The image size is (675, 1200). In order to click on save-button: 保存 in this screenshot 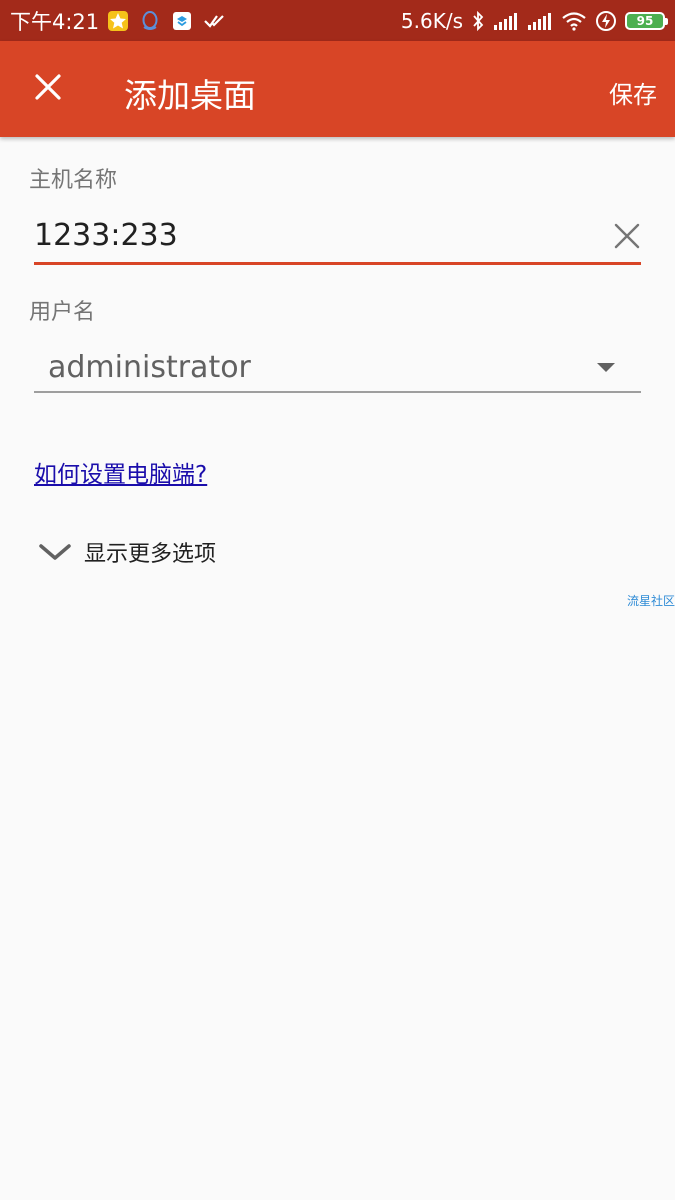, I will do `click(633, 92)`.